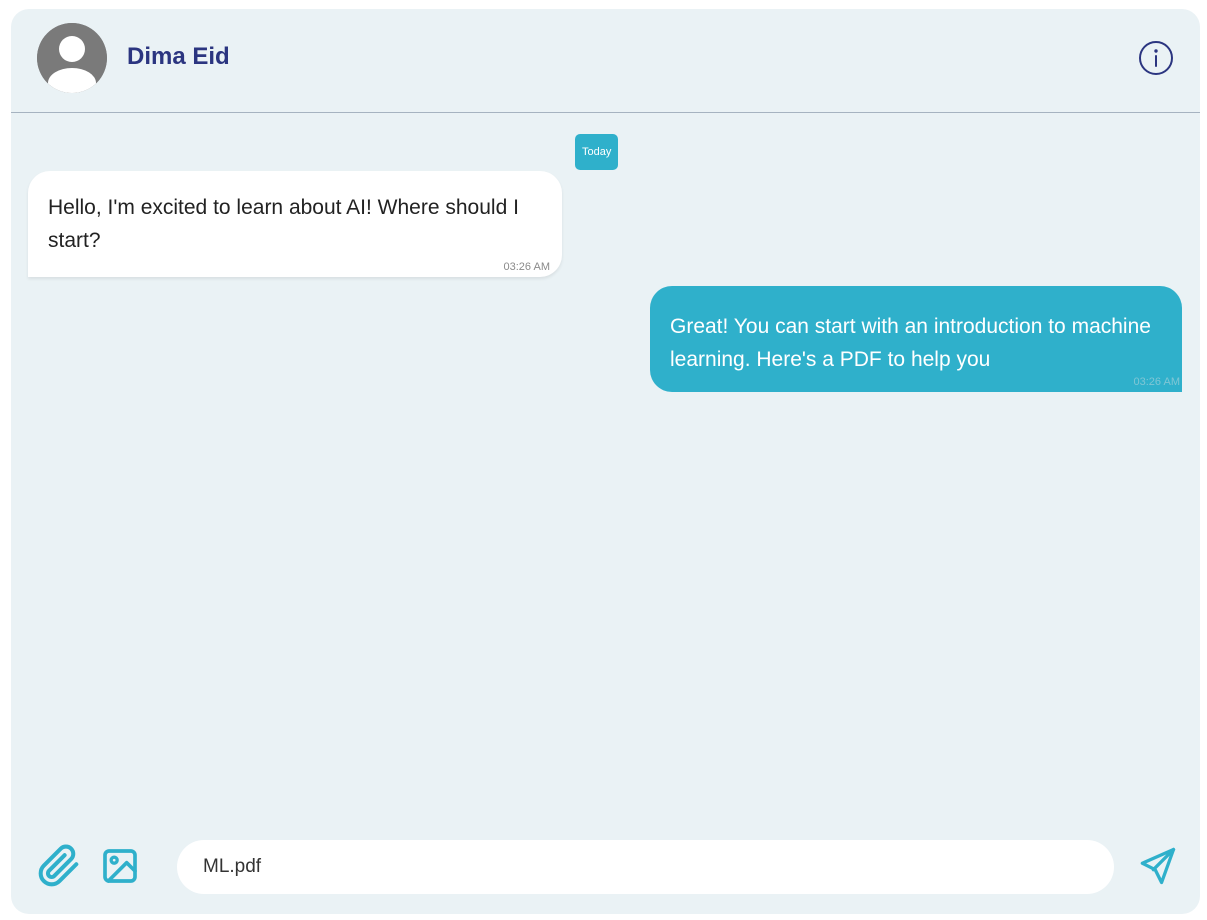 The image size is (1207, 920). What do you see at coordinates (605, 61) in the screenshot?
I see `chat-header: Dima Eid` at bounding box center [605, 61].